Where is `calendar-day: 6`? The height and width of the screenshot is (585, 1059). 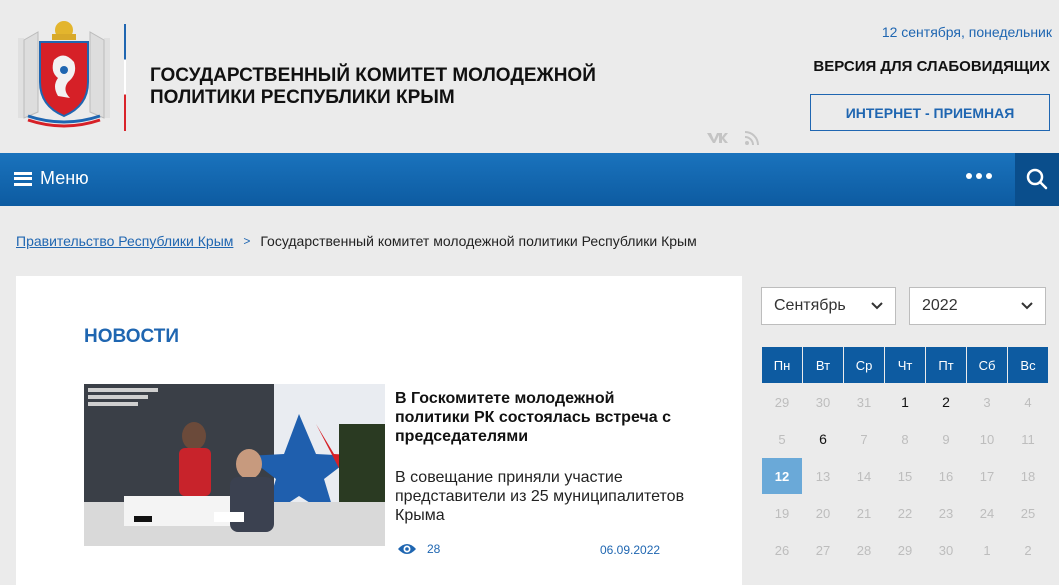 calendar-day: 6 is located at coordinates (823, 439).